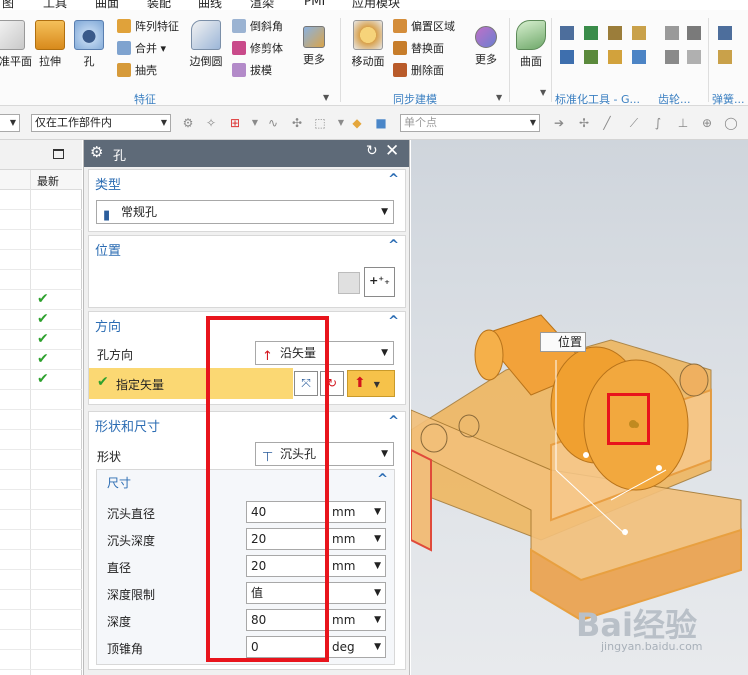 This screenshot has height=675, width=748. Describe the element at coordinates (379, 282) in the screenshot. I see `specify-point-icon: +⁺₊` at that location.